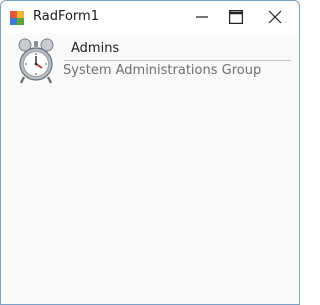  What do you see at coordinates (17, 17) in the screenshot?
I see `app-icon` at bounding box center [17, 17].